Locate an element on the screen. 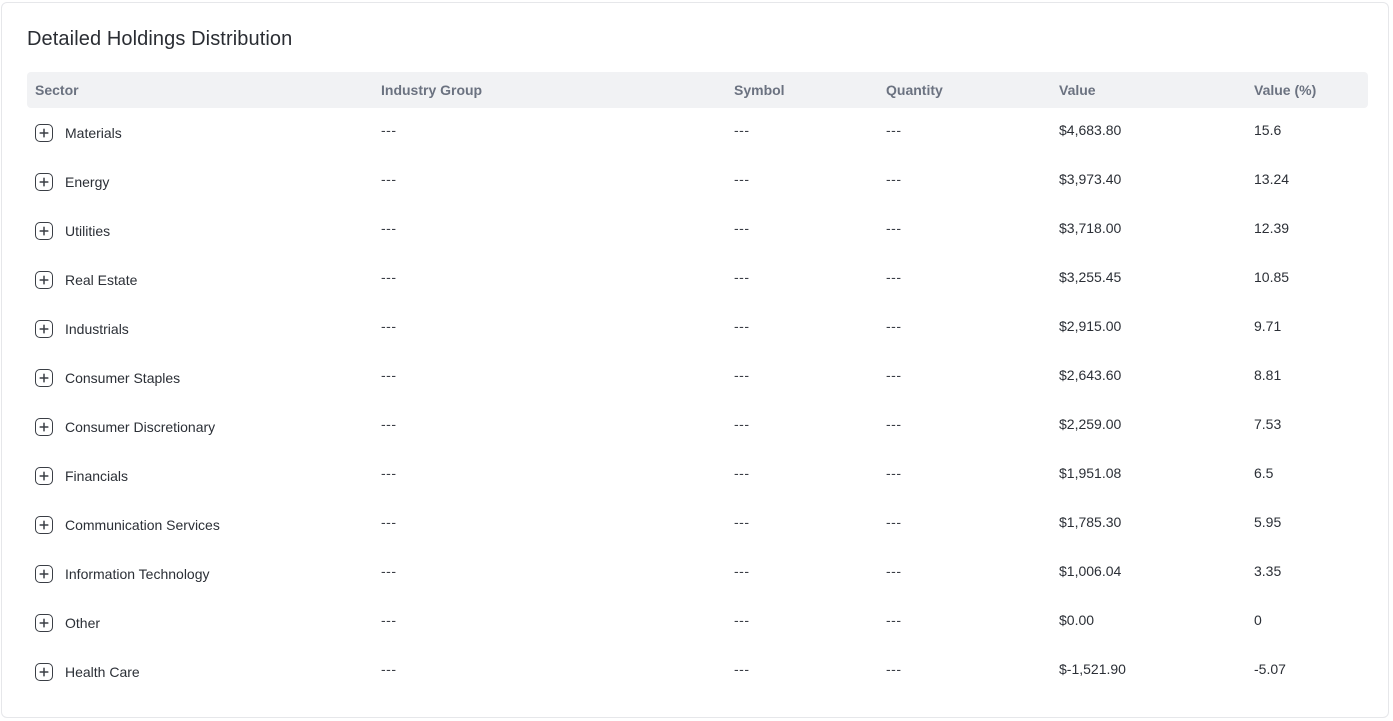  column-header-value: Value is located at coordinates (1077, 90).